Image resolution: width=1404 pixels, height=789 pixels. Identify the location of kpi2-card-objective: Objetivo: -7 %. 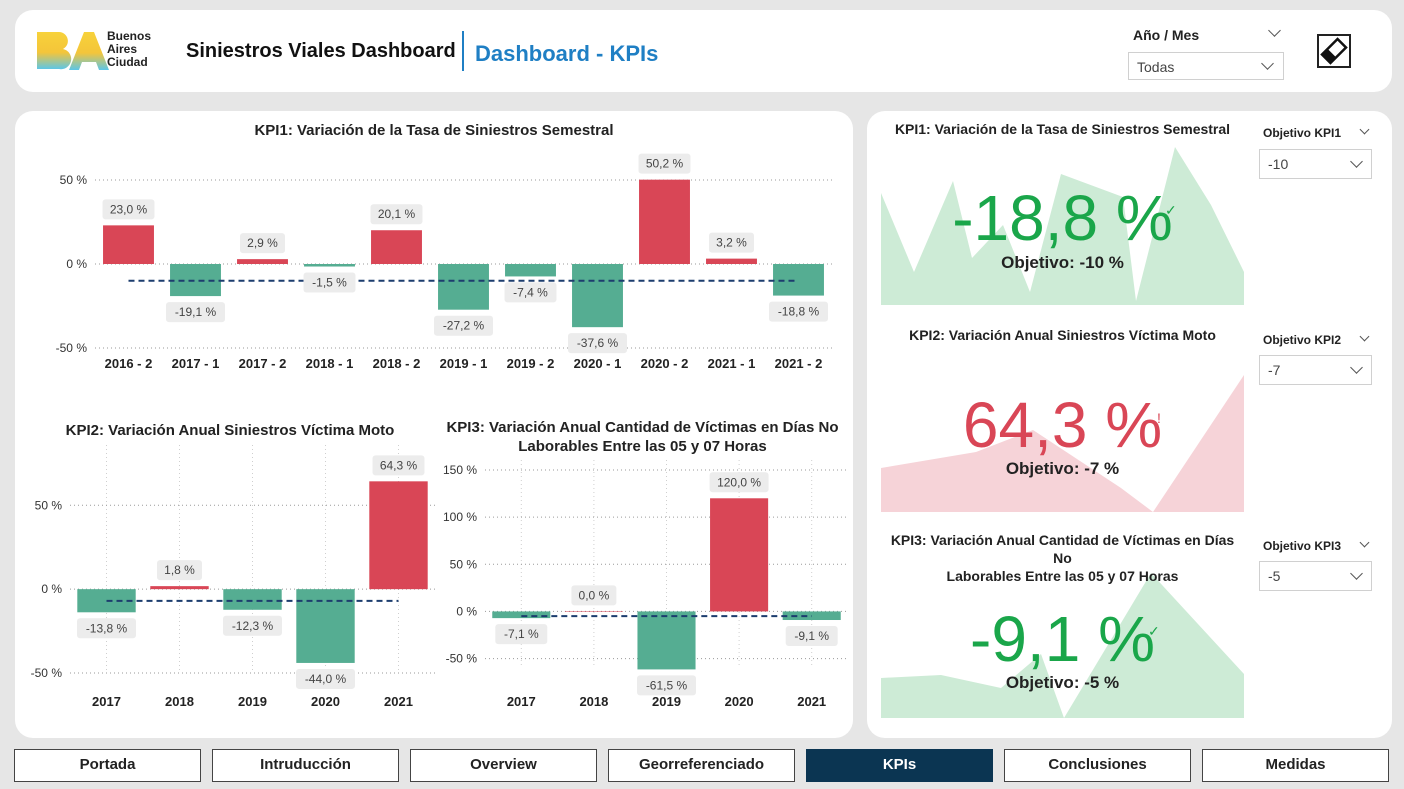
(1062, 468).